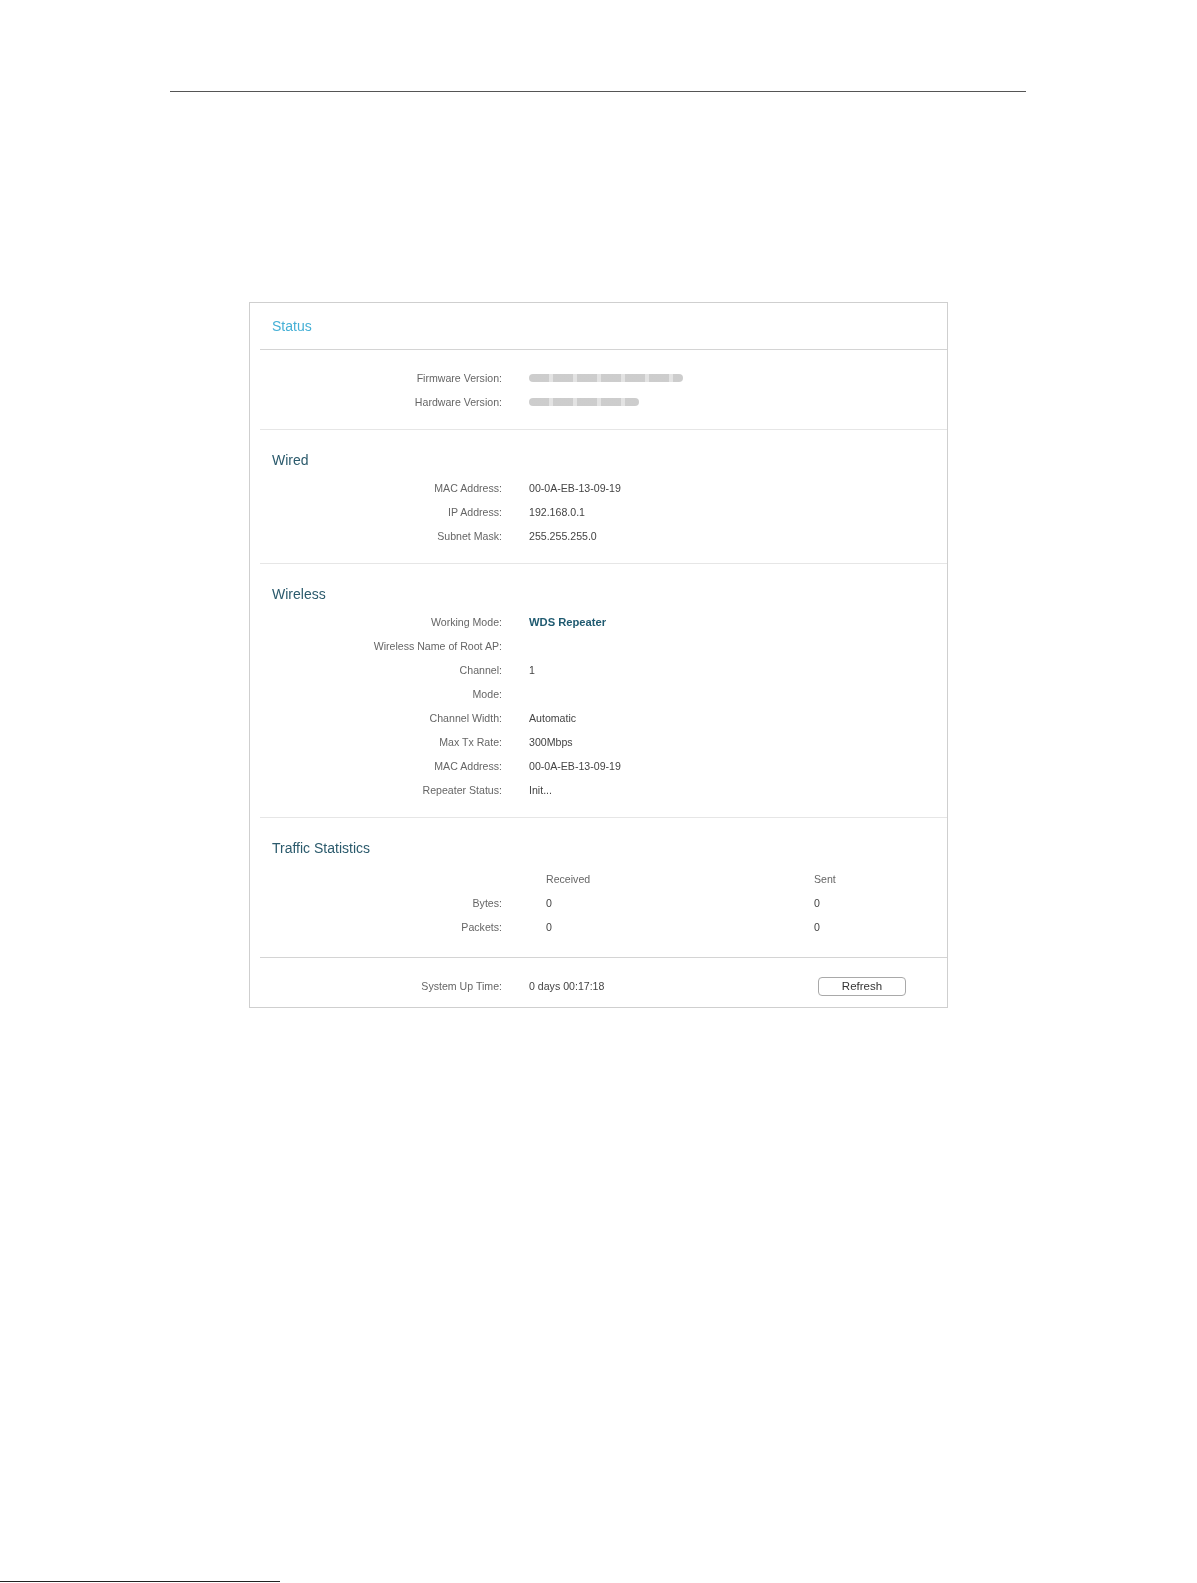  What do you see at coordinates (465, 718) in the screenshot?
I see `field-label: Channel Width:` at bounding box center [465, 718].